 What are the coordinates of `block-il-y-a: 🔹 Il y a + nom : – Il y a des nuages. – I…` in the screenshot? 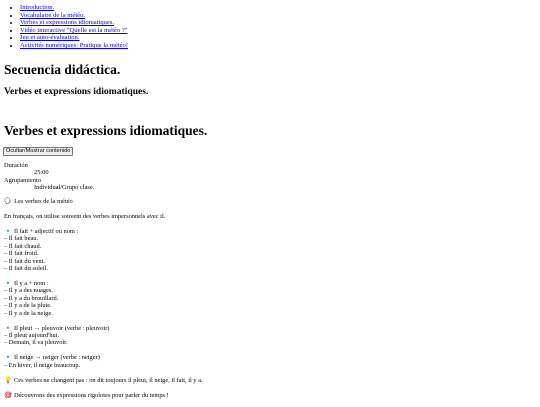 It's located at (269, 298).